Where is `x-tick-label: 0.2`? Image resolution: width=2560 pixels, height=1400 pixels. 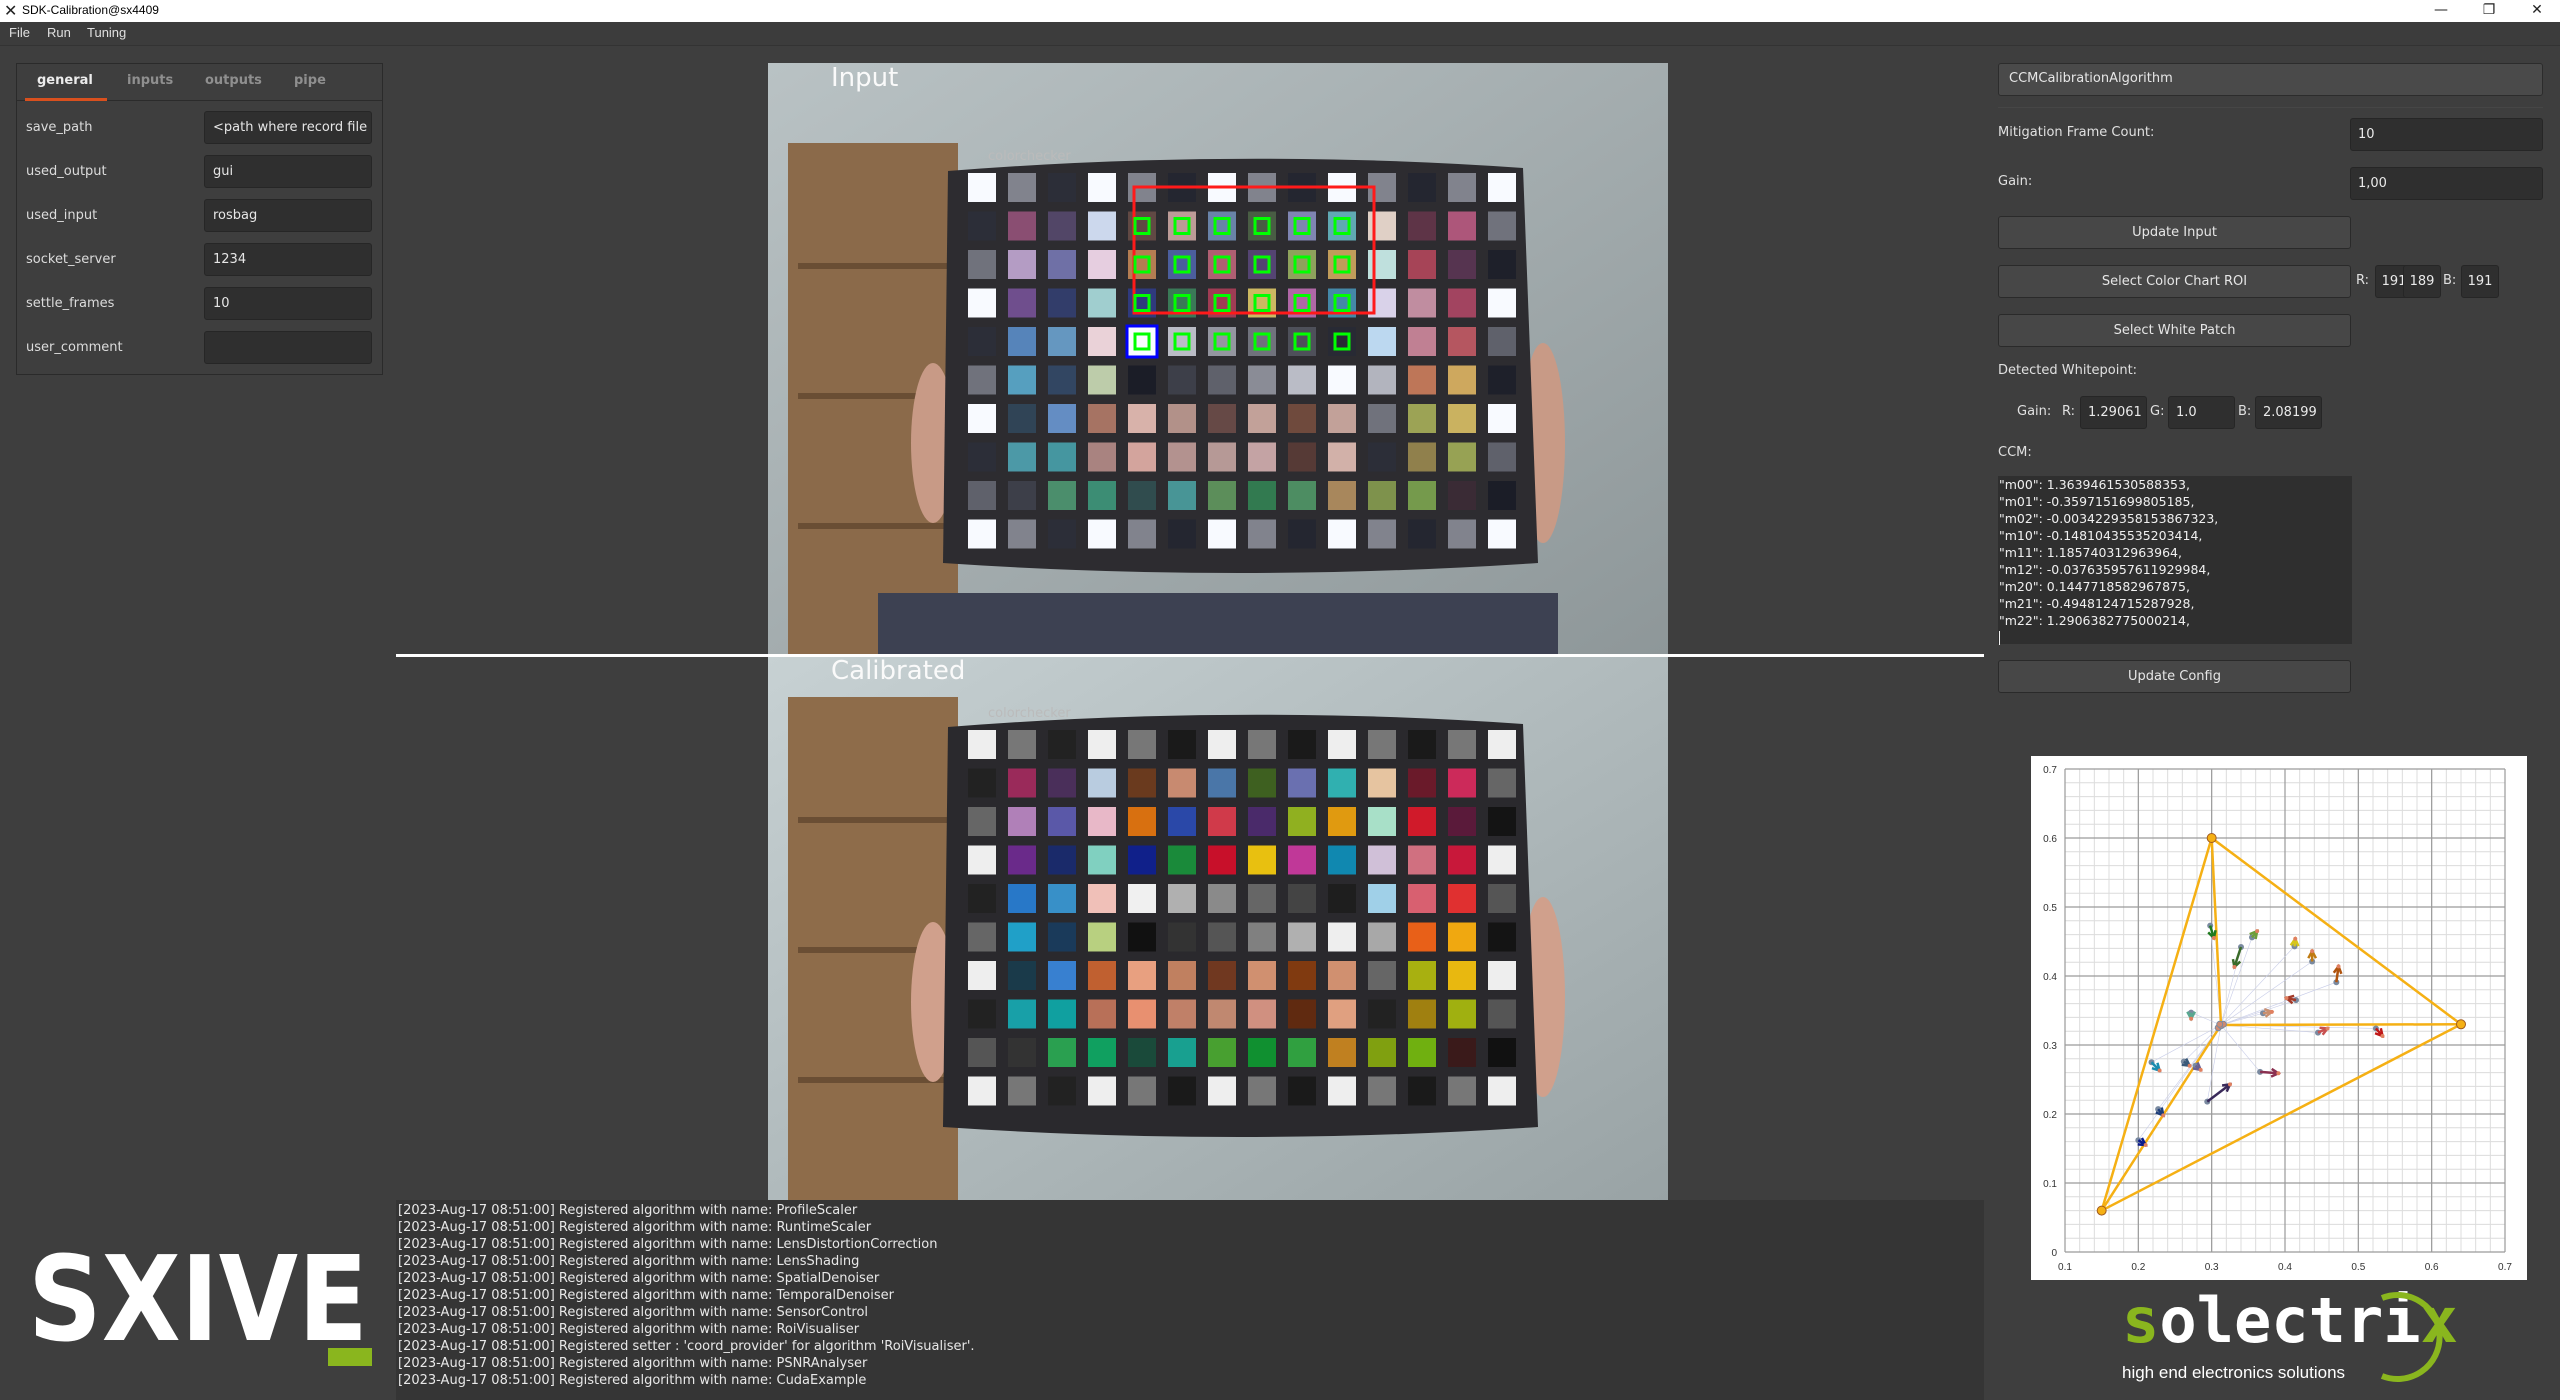
x-tick-label: 0.2 is located at coordinates (2138, 1267).